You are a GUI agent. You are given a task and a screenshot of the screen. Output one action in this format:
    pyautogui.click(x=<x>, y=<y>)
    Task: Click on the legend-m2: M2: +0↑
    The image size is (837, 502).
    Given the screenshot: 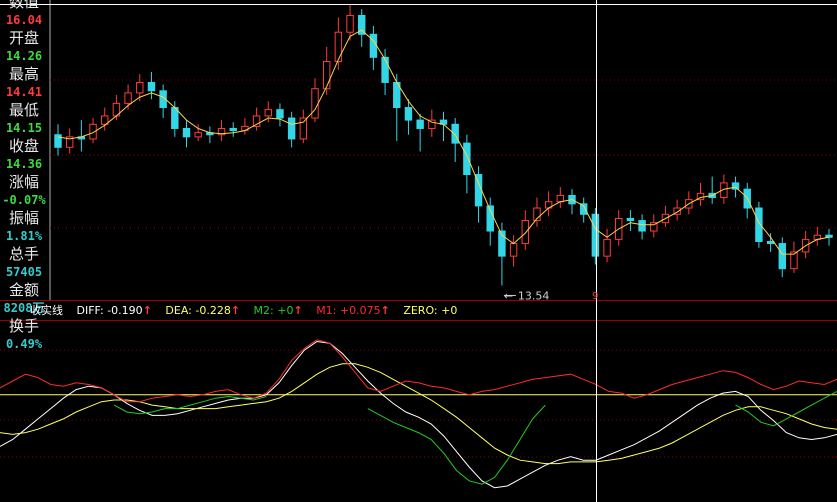 What is the action you would take?
    pyautogui.click(x=278, y=310)
    